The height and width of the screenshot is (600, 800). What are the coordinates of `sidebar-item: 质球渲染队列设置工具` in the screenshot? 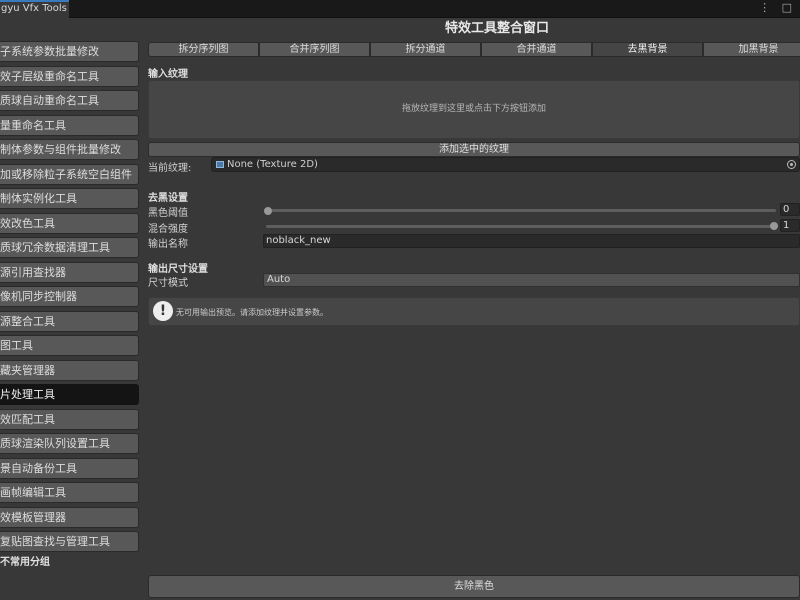 It's located at (69, 443).